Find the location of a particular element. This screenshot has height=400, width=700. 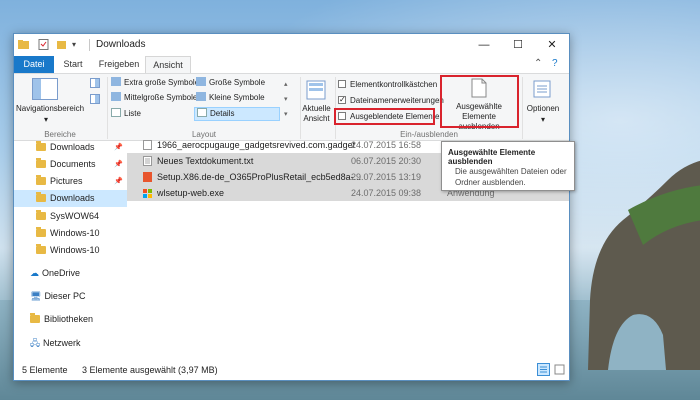

minimize-button: — is located at coordinates (484, 45).